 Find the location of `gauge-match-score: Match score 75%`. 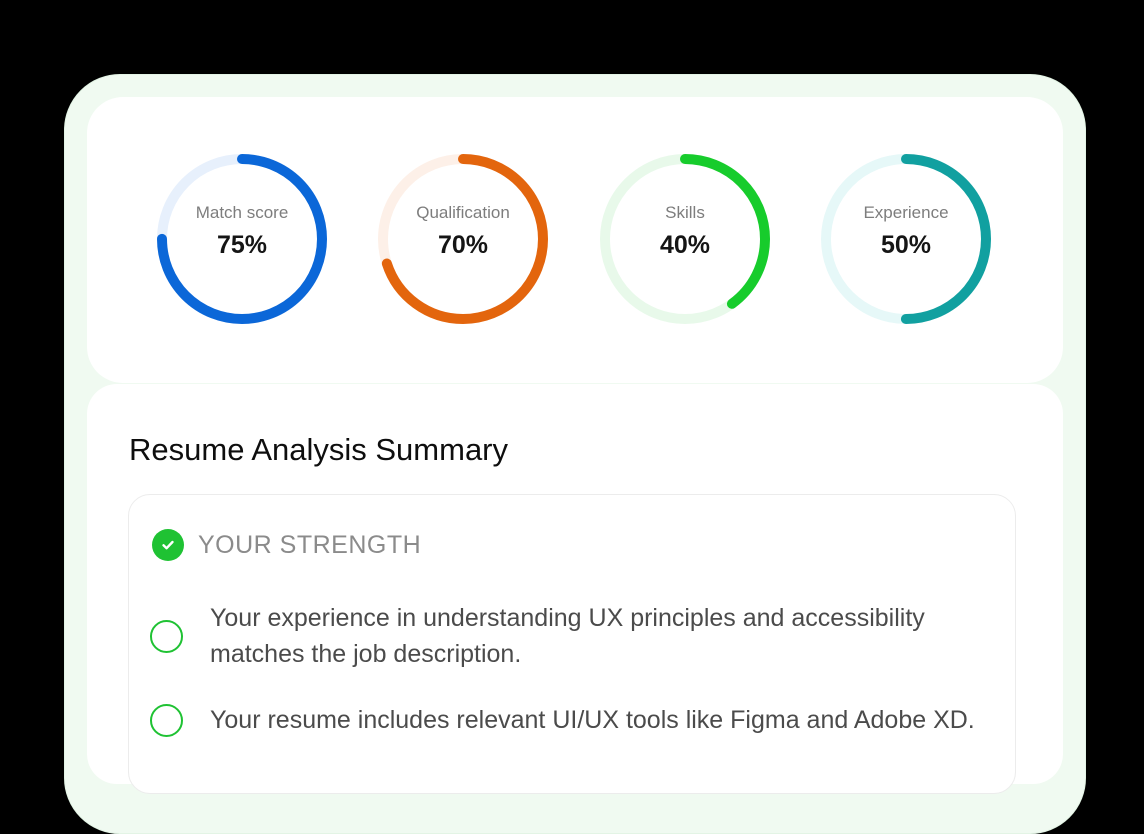

gauge-match-score: Match score 75% is located at coordinates (242, 239).